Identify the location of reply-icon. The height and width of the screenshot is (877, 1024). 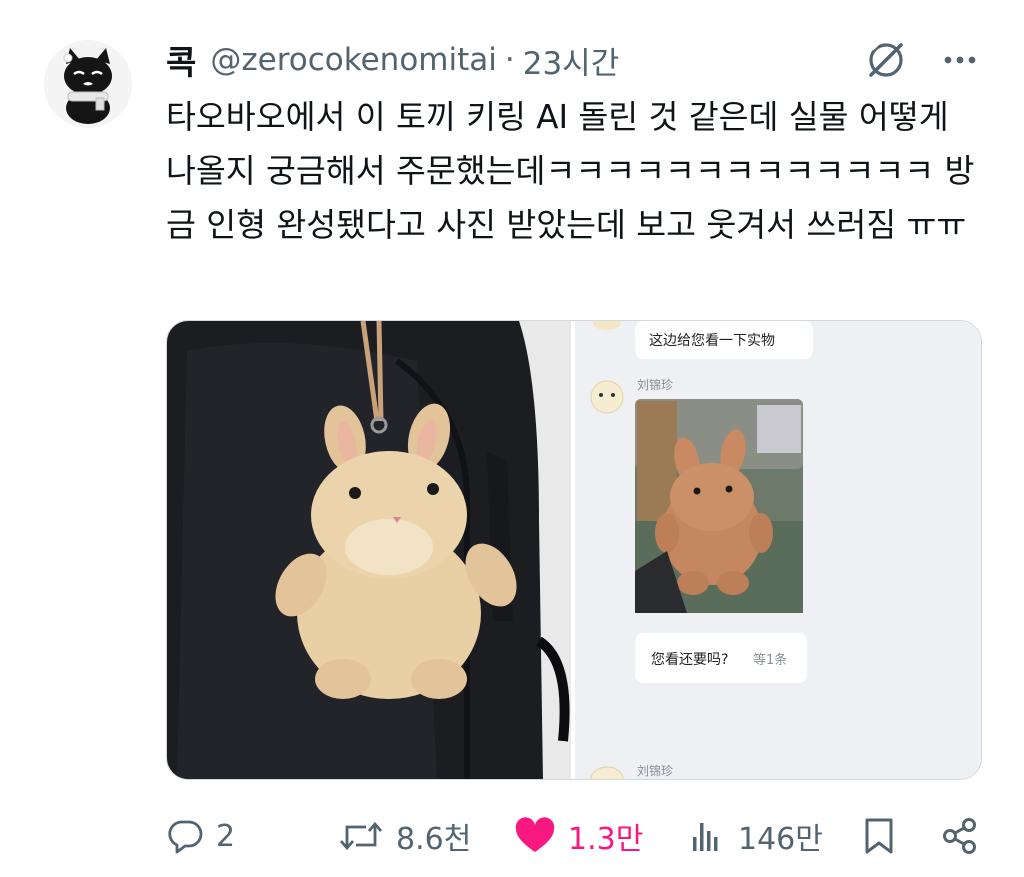
(185, 837).